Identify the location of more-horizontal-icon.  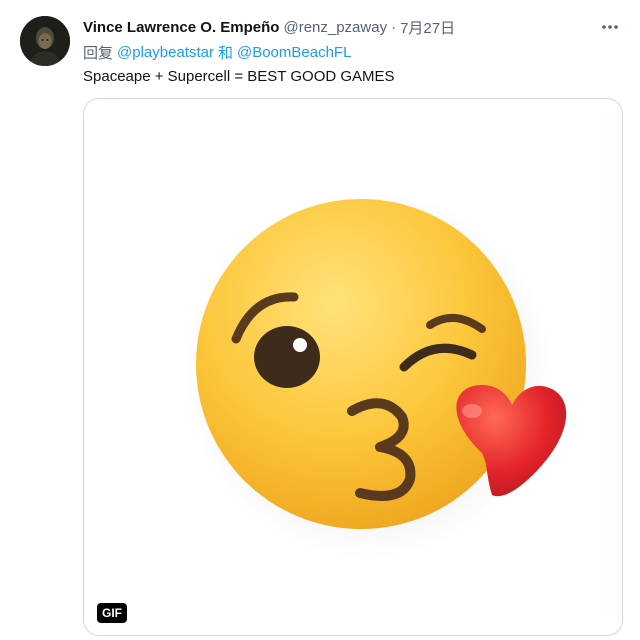
(610, 27).